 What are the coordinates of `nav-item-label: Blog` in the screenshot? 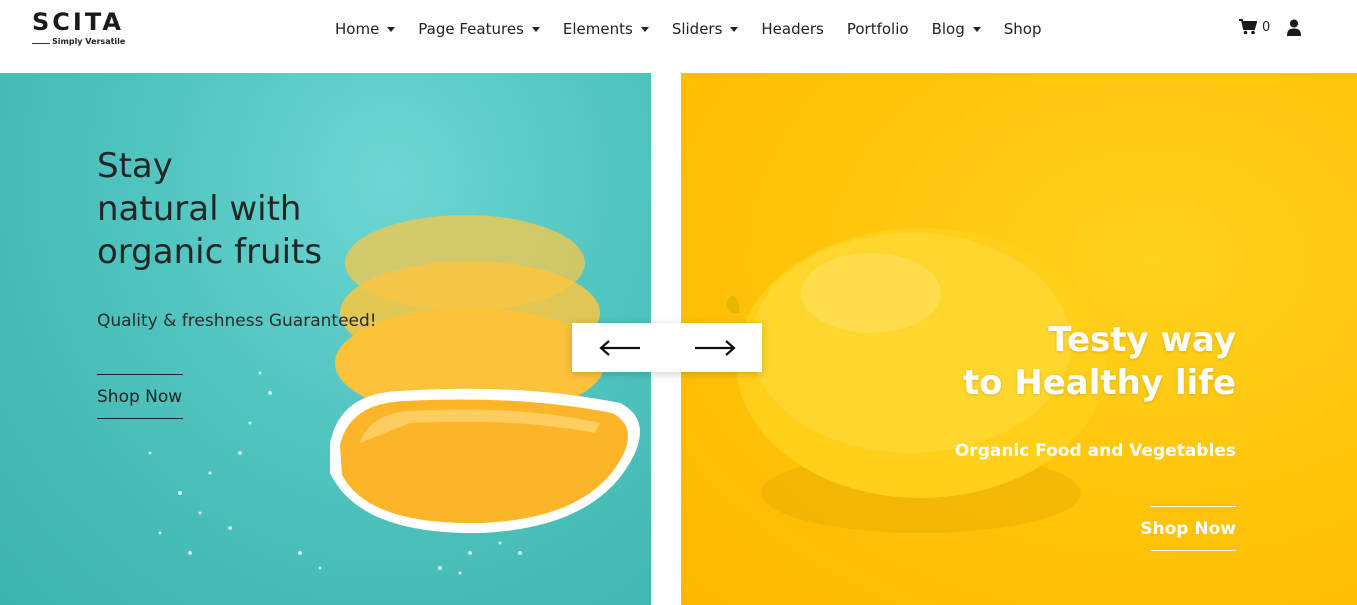 It's located at (948, 29).